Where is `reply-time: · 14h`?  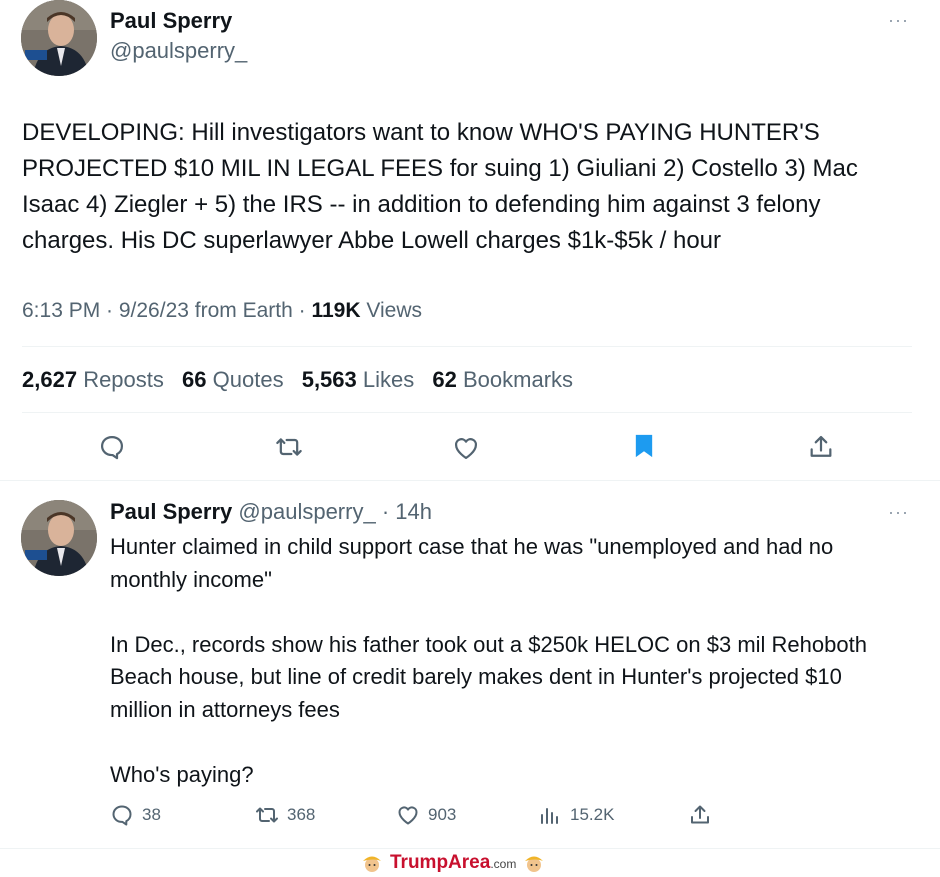 reply-time: · 14h is located at coordinates (407, 511).